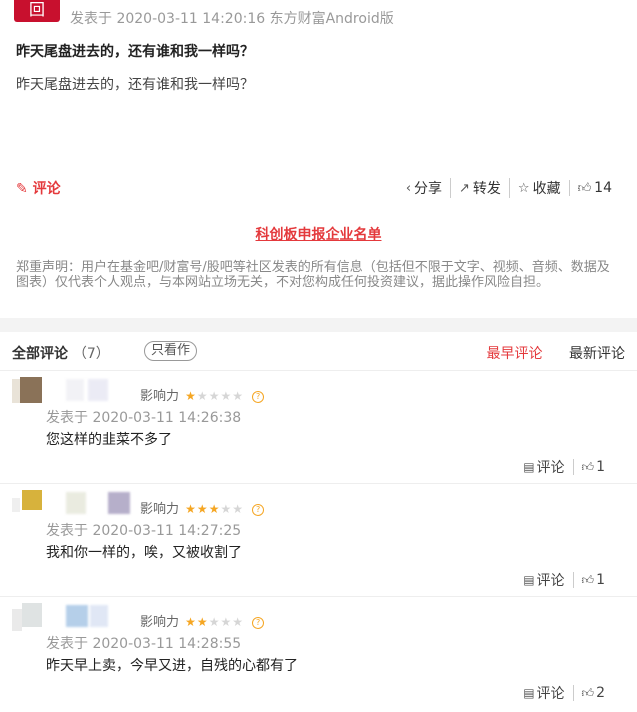  I want to click on sort-earliest-button: 最早评论, so click(515, 354).